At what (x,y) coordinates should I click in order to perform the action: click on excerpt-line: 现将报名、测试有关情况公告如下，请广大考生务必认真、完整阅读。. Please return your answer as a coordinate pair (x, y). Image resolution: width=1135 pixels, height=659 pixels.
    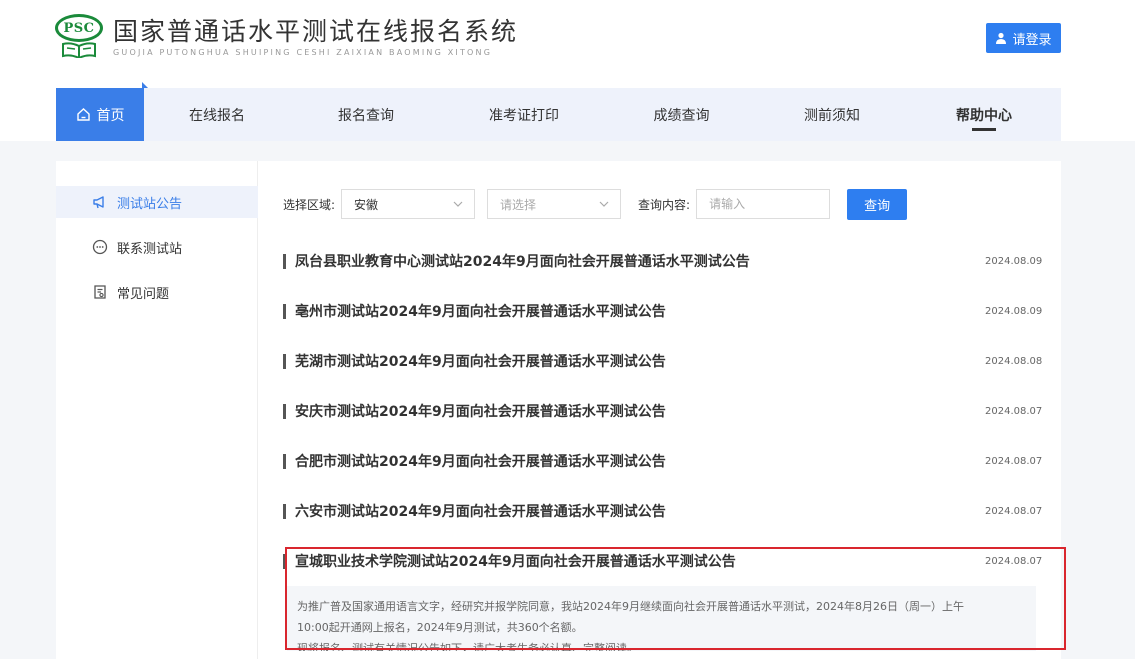
    Looking at the image, I should click on (467, 646).